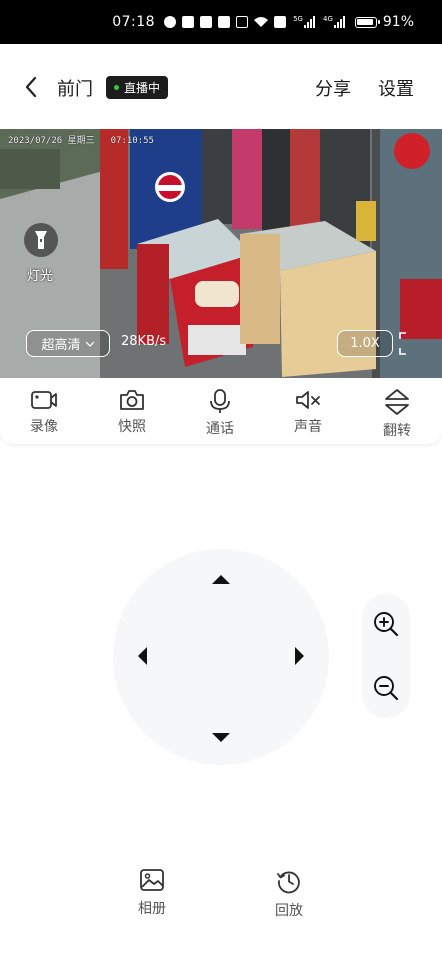  Describe the element at coordinates (221, 87) in the screenshot. I see `header: 前门 直播中 分享 设置` at that location.